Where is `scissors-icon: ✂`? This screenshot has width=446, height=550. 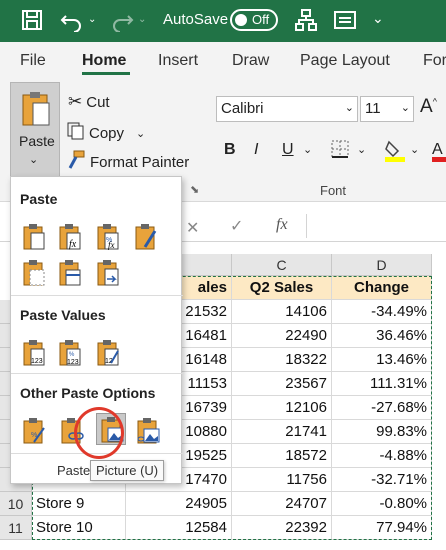
scissors-icon: ✂ is located at coordinates (75, 101).